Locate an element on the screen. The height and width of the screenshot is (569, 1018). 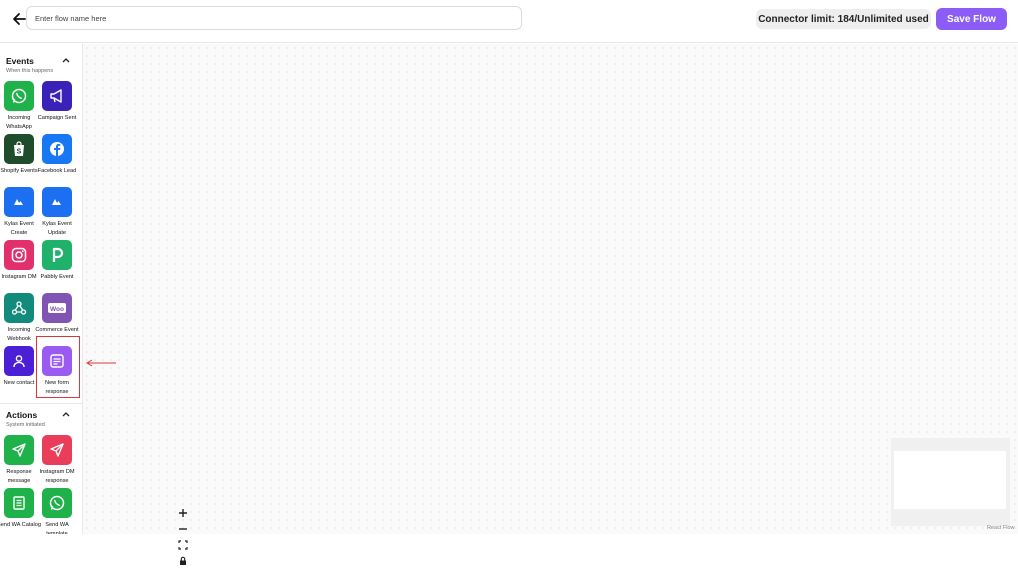
node-tile-label: Instagram DM response is located at coordinates (57, 476).